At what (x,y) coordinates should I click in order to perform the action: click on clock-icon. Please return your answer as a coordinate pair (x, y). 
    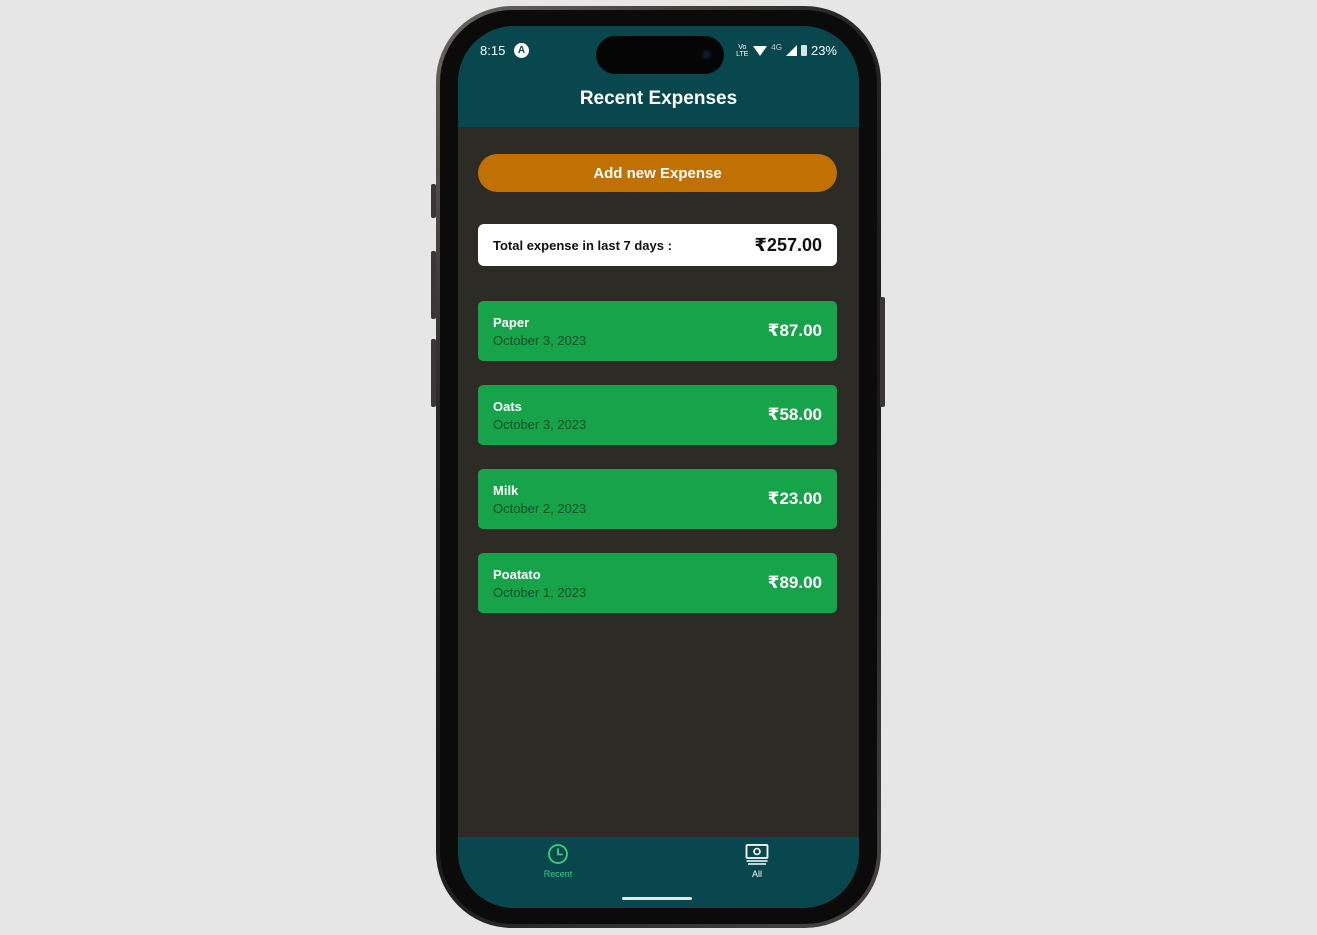
    Looking at the image, I should click on (558, 854).